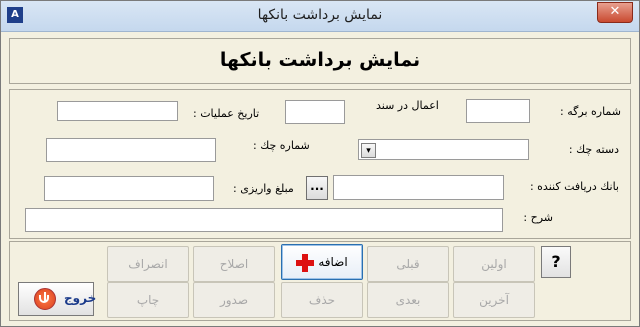  Describe the element at coordinates (322, 300) in the screenshot. I see `delete-button: حذف` at that location.